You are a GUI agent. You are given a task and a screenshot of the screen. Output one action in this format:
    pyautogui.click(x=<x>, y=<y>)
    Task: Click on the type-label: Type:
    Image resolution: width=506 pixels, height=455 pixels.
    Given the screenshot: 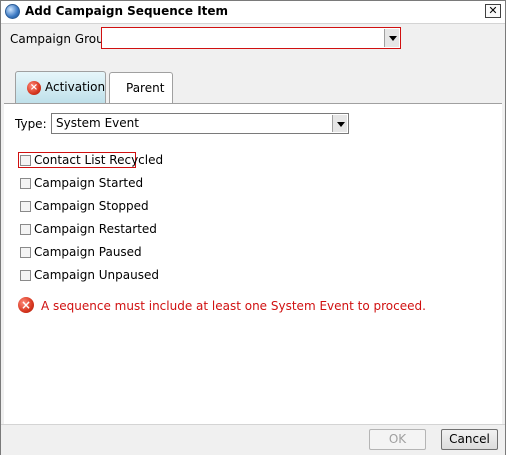 What is the action you would take?
    pyautogui.click(x=31, y=124)
    